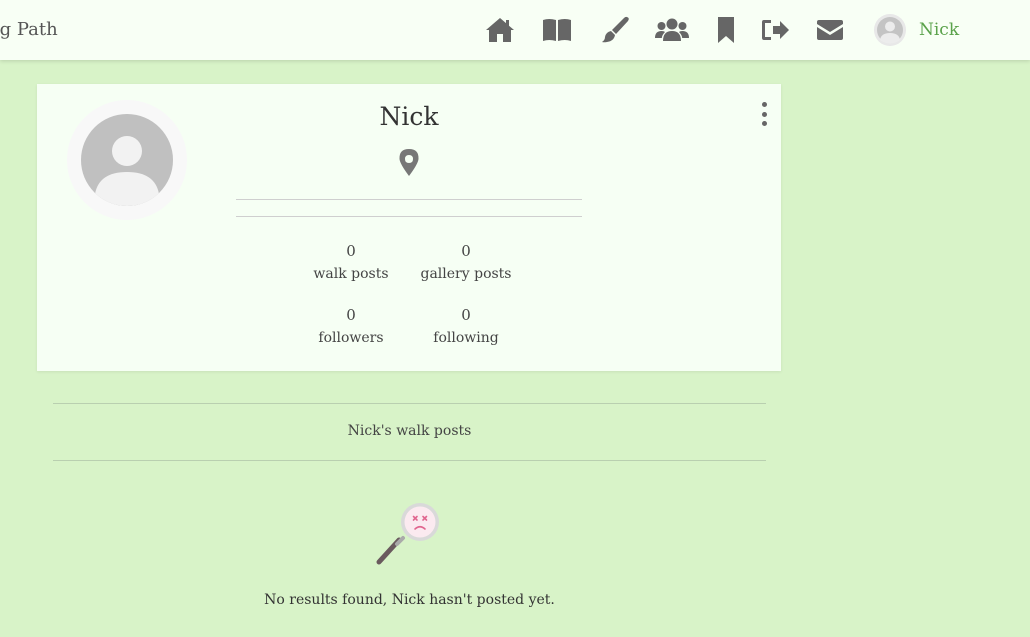  What do you see at coordinates (500, 30) in the screenshot?
I see `home-icon` at bounding box center [500, 30].